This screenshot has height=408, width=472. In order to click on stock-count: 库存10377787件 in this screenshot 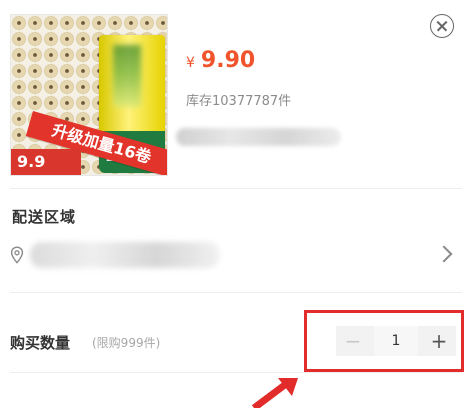, I will do `click(239, 101)`.